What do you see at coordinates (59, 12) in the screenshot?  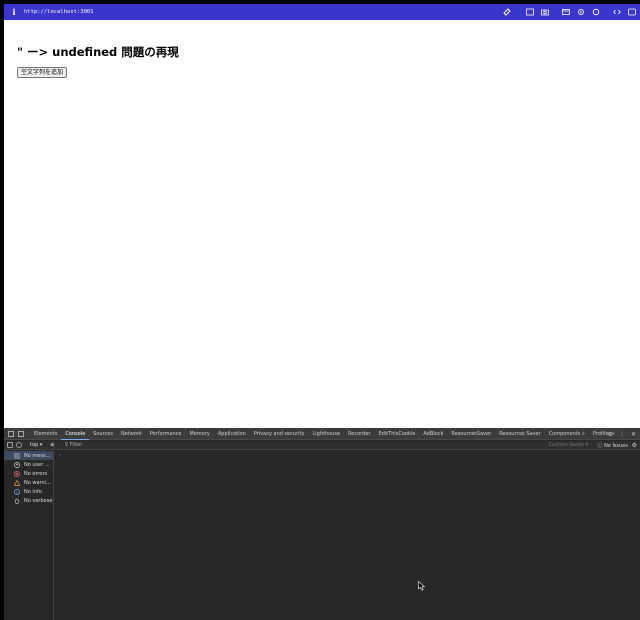 I see `url-text: http://localhost:3001` at bounding box center [59, 12].